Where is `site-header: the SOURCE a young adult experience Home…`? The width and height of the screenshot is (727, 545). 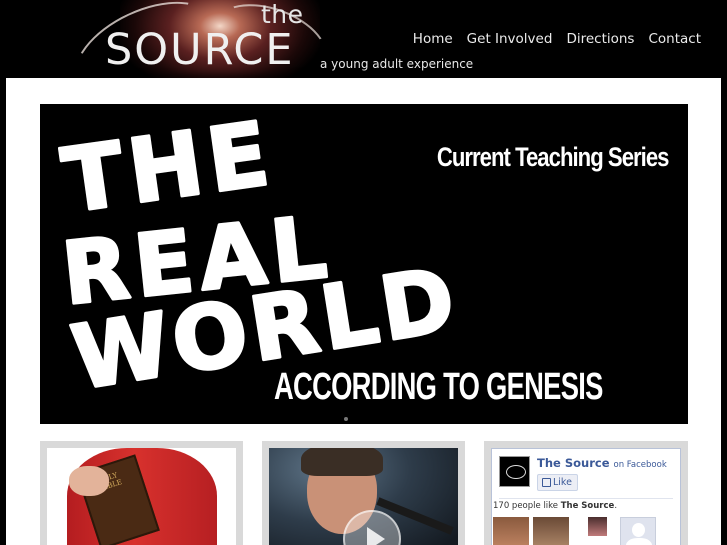 site-header: the SOURCE a young adult experience Home… is located at coordinates (363, 40).